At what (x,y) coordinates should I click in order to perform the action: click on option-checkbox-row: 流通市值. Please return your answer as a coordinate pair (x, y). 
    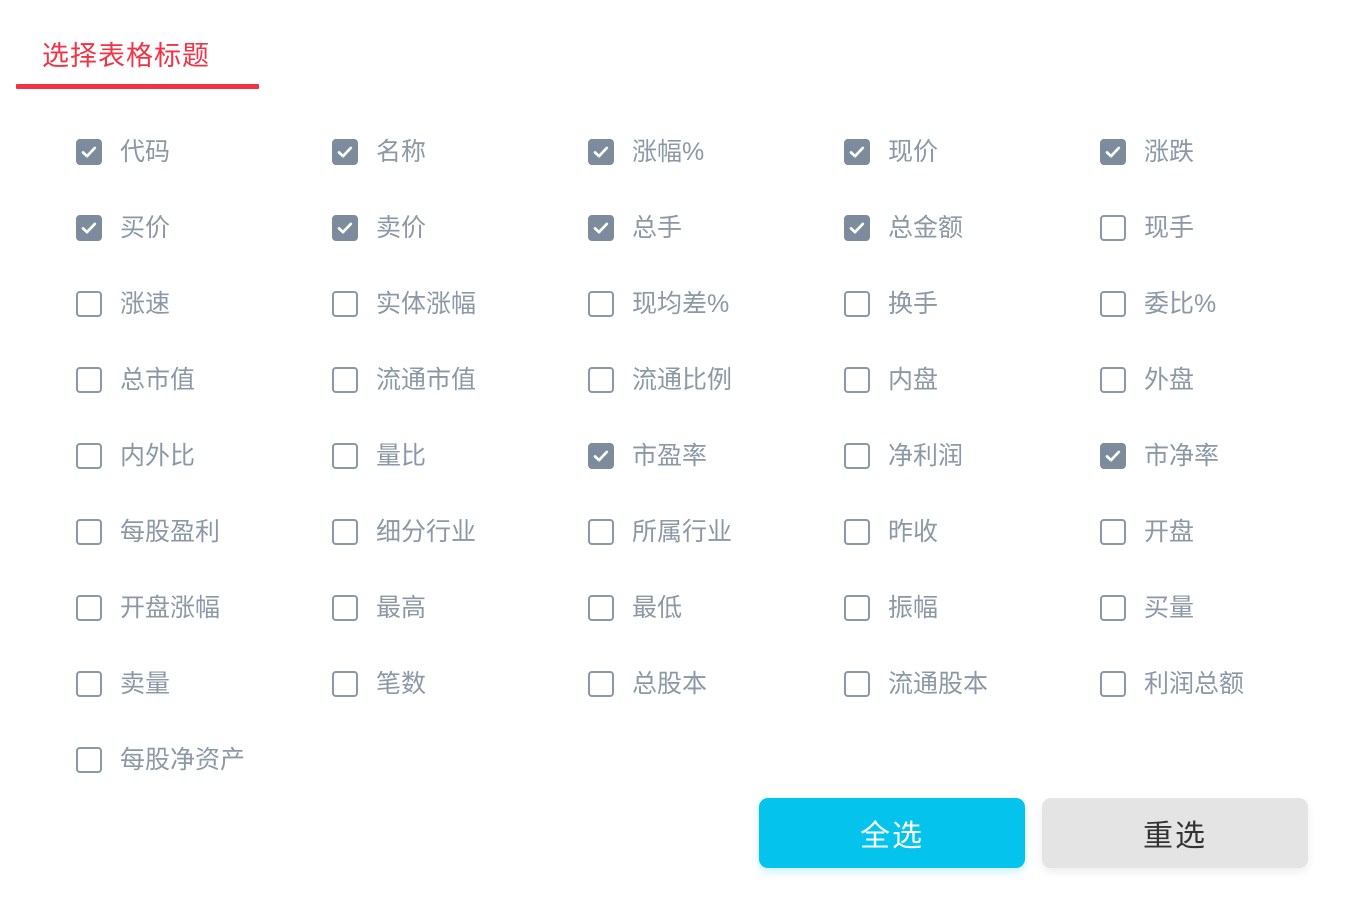
    Looking at the image, I should click on (460, 379).